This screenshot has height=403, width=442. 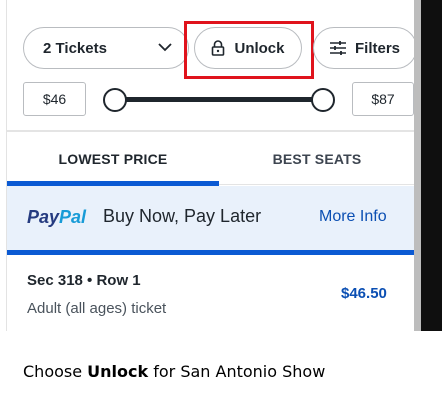 What do you see at coordinates (364, 293) in the screenshot?
I see `listing-price: $46.50` at bounding box center [364, 293].